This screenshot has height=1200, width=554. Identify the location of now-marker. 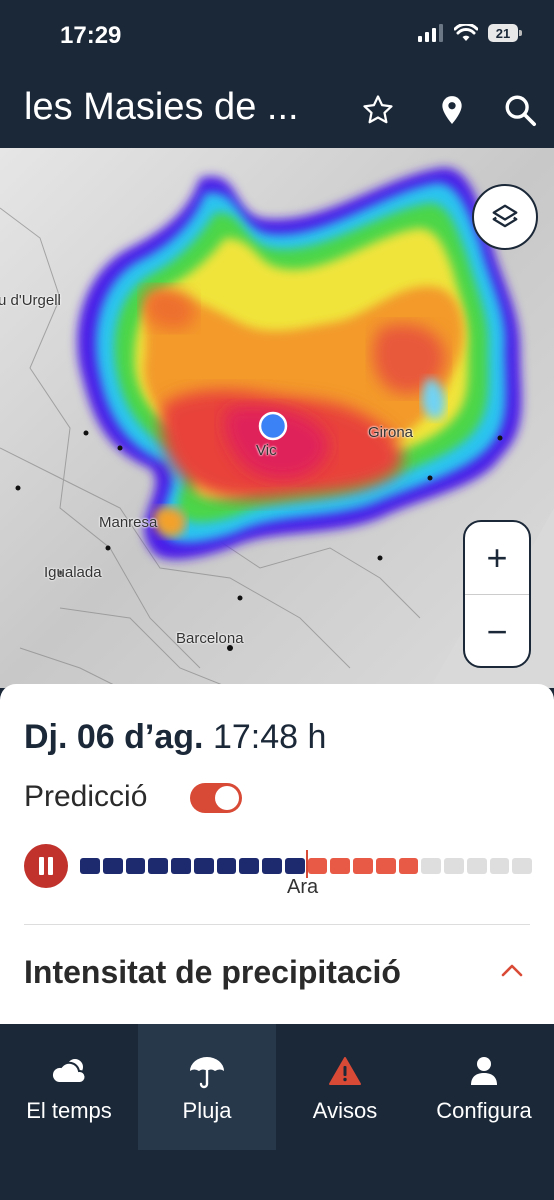
(307, 864).